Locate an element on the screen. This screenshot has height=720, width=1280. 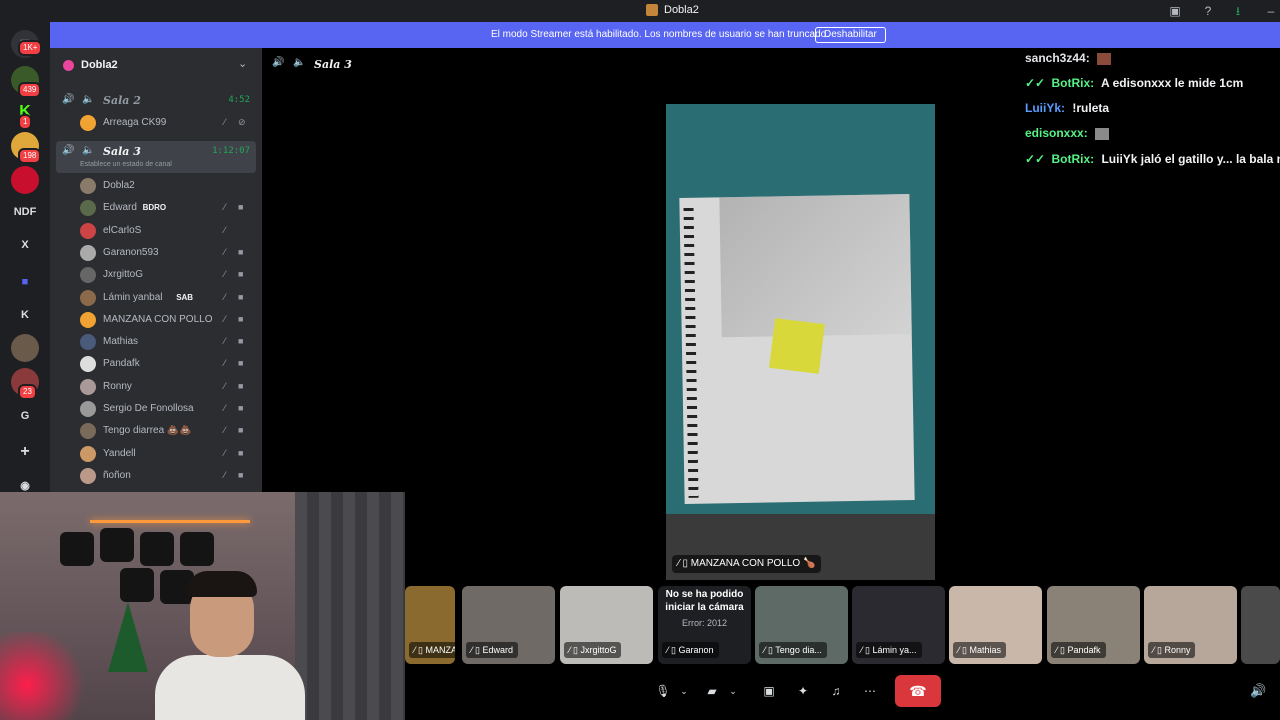
participant-tile: ⁄ ▯ Pandafk is located at coordinates (1093, 625).